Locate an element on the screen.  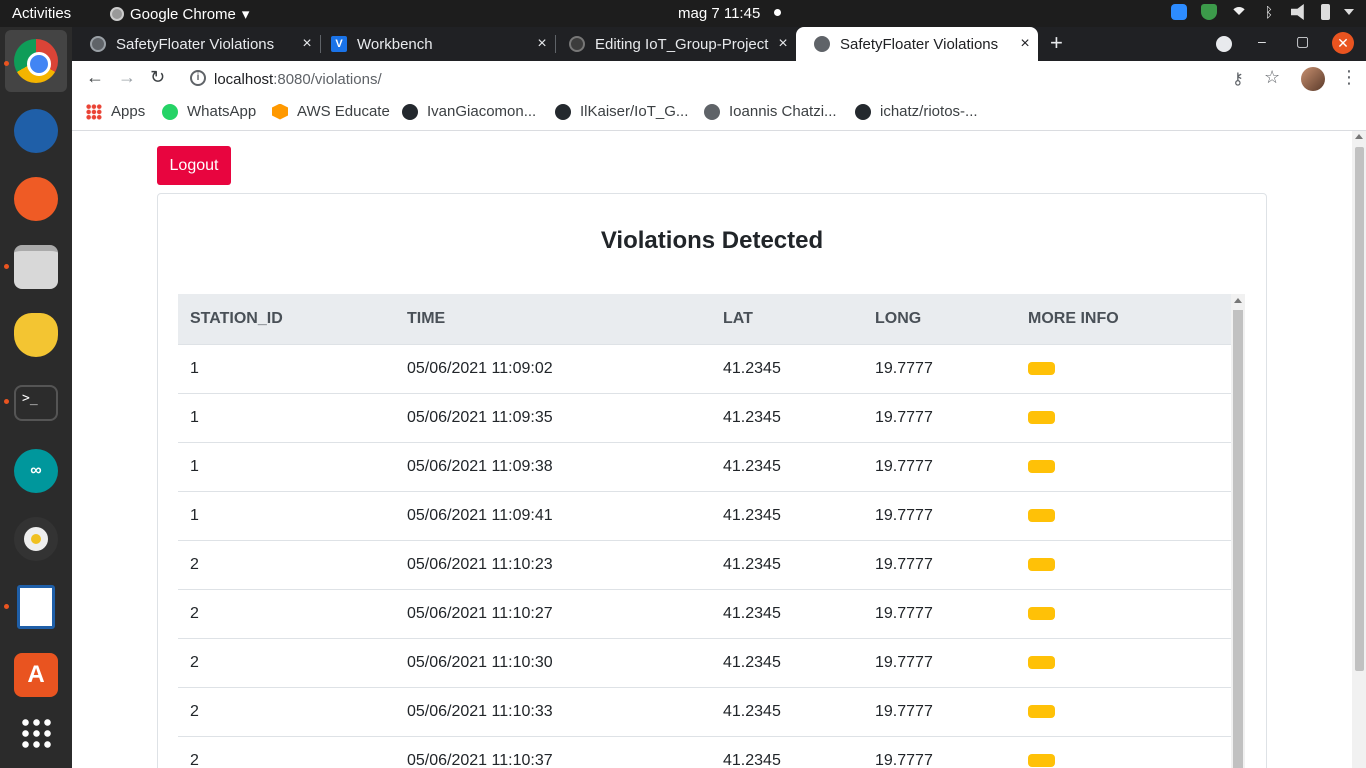
app-menu: Google Chrome ▾ is located at coordinates (179, 14).